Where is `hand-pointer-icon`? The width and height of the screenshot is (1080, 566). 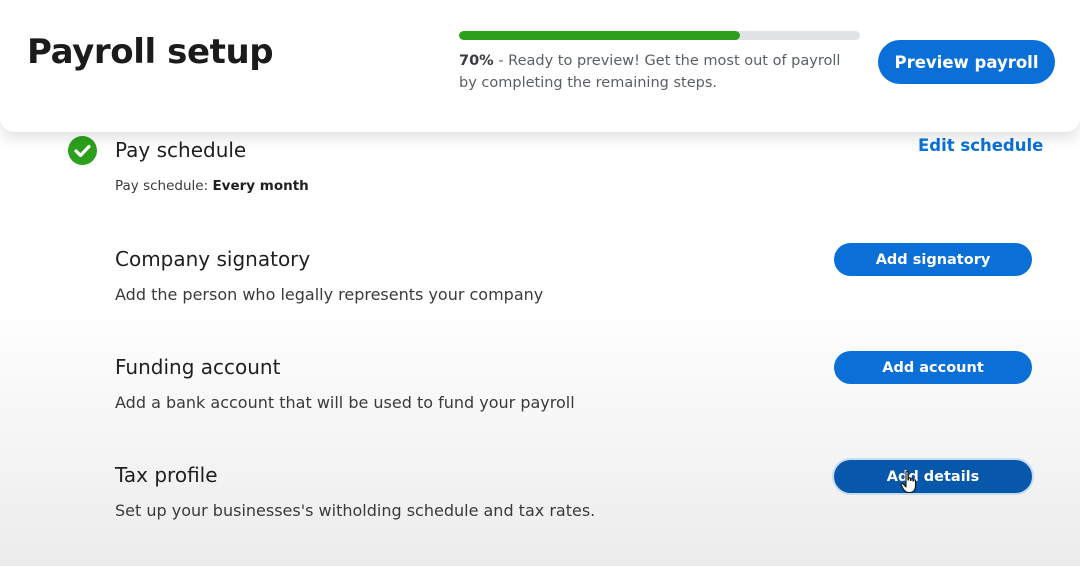 hand-pointer-icon is located at coordinates (908, 482).